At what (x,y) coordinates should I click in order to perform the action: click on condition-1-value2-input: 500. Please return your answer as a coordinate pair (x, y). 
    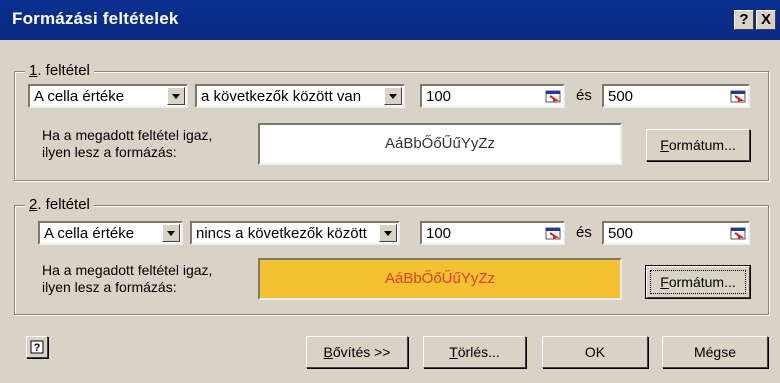
    Looking at the image, I should click on (676, 96).